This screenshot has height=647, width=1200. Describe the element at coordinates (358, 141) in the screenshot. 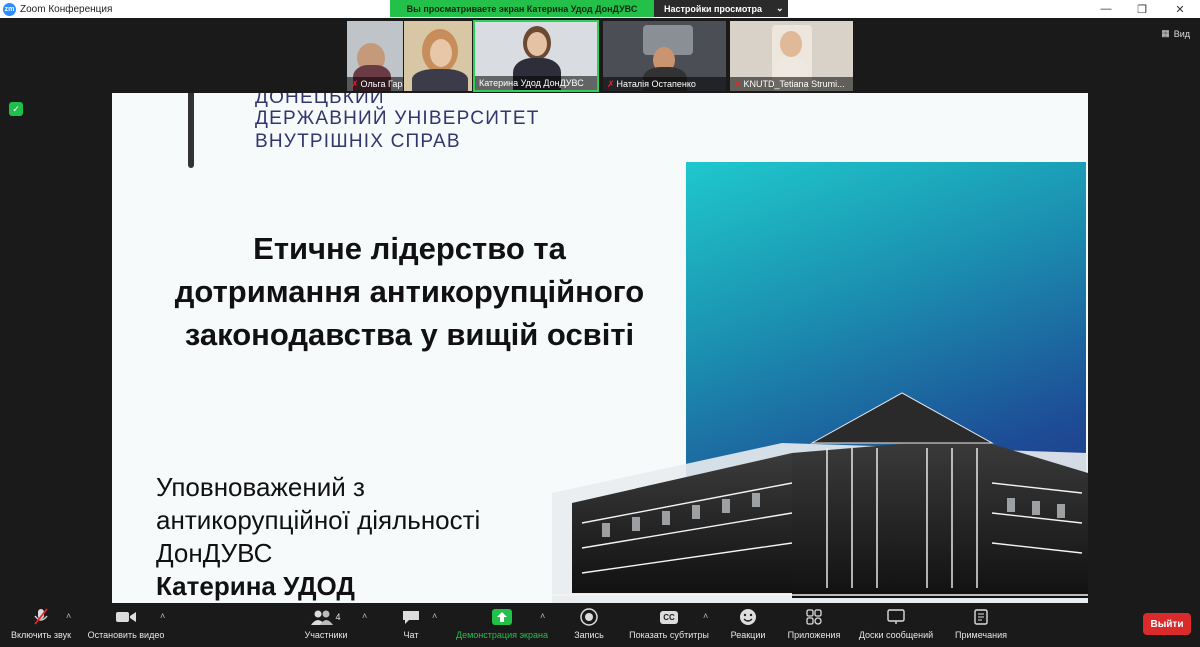

I see `university-line: ВНУТРІШНІХ СПРАВ` at that location.